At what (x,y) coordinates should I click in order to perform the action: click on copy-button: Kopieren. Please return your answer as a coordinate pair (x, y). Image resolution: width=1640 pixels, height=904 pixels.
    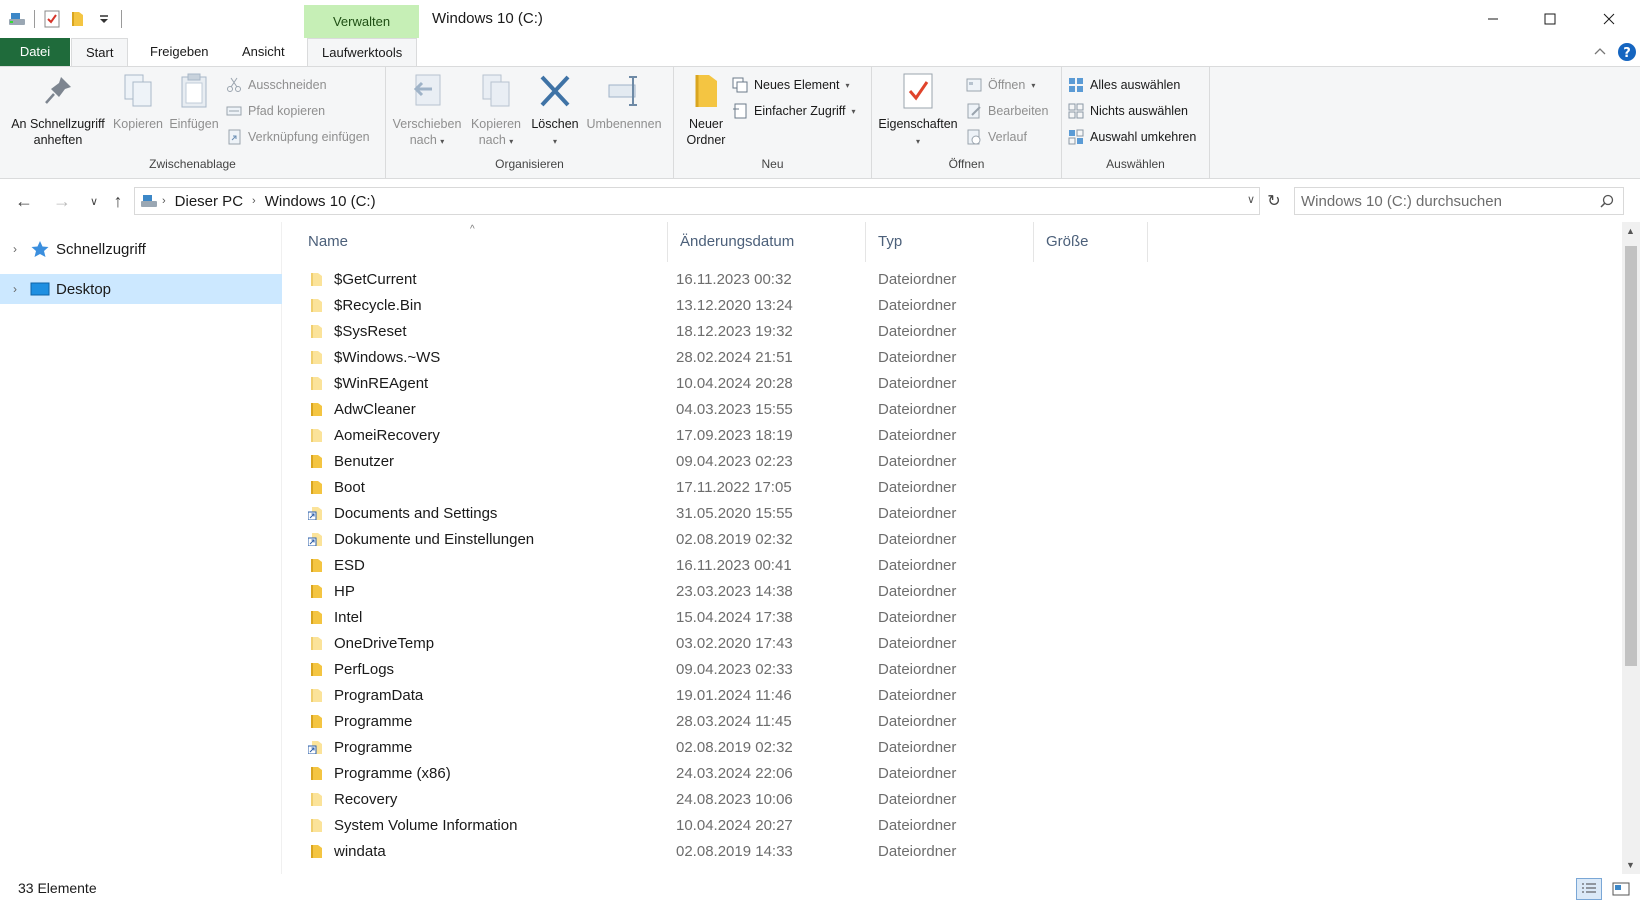
    Looking at the image, I should click on (138, 102).